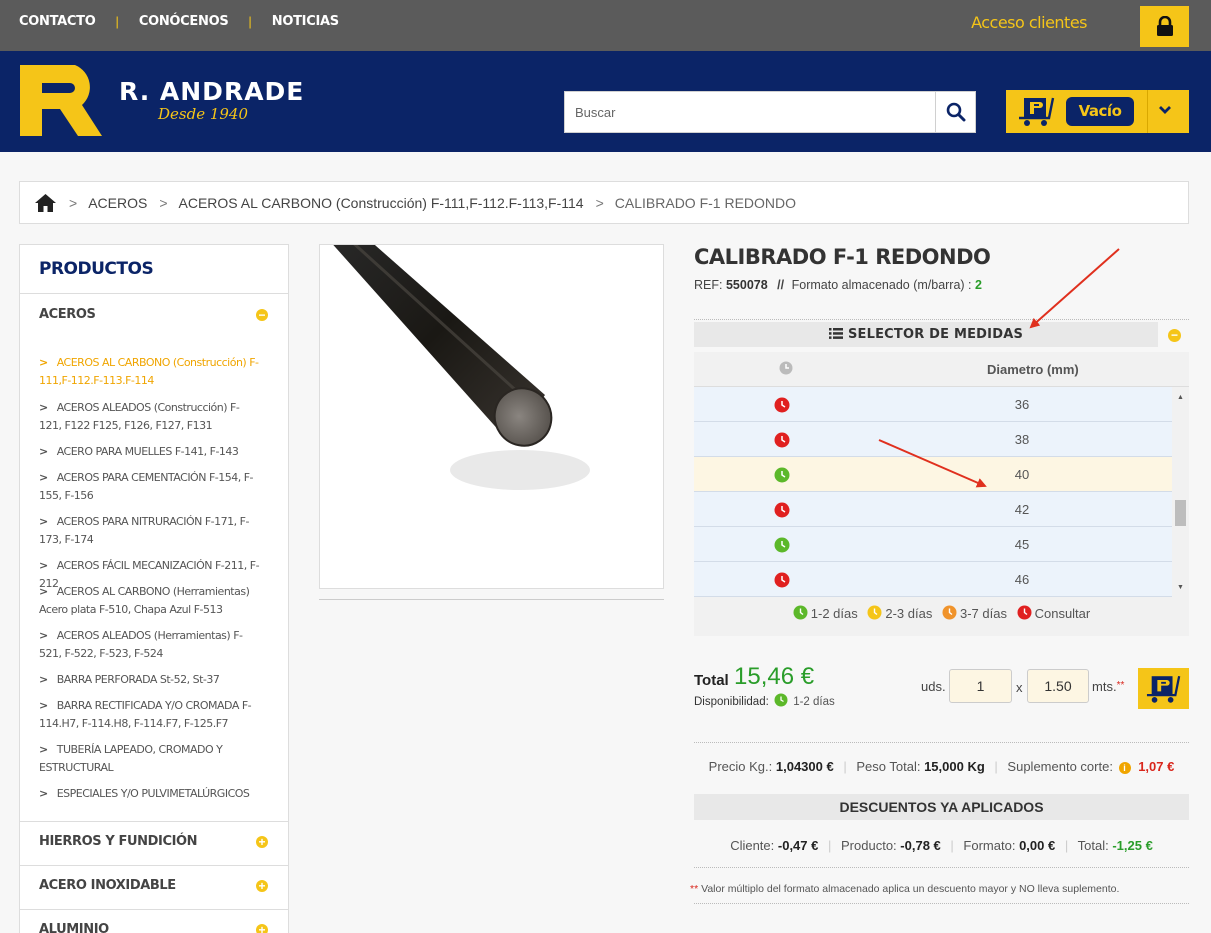 Image resolution: width=1211 pixels, height=933 pixels. Describe the element at coordinates (1037, 111) in the screenshot. I see `cart-icon` at that location.